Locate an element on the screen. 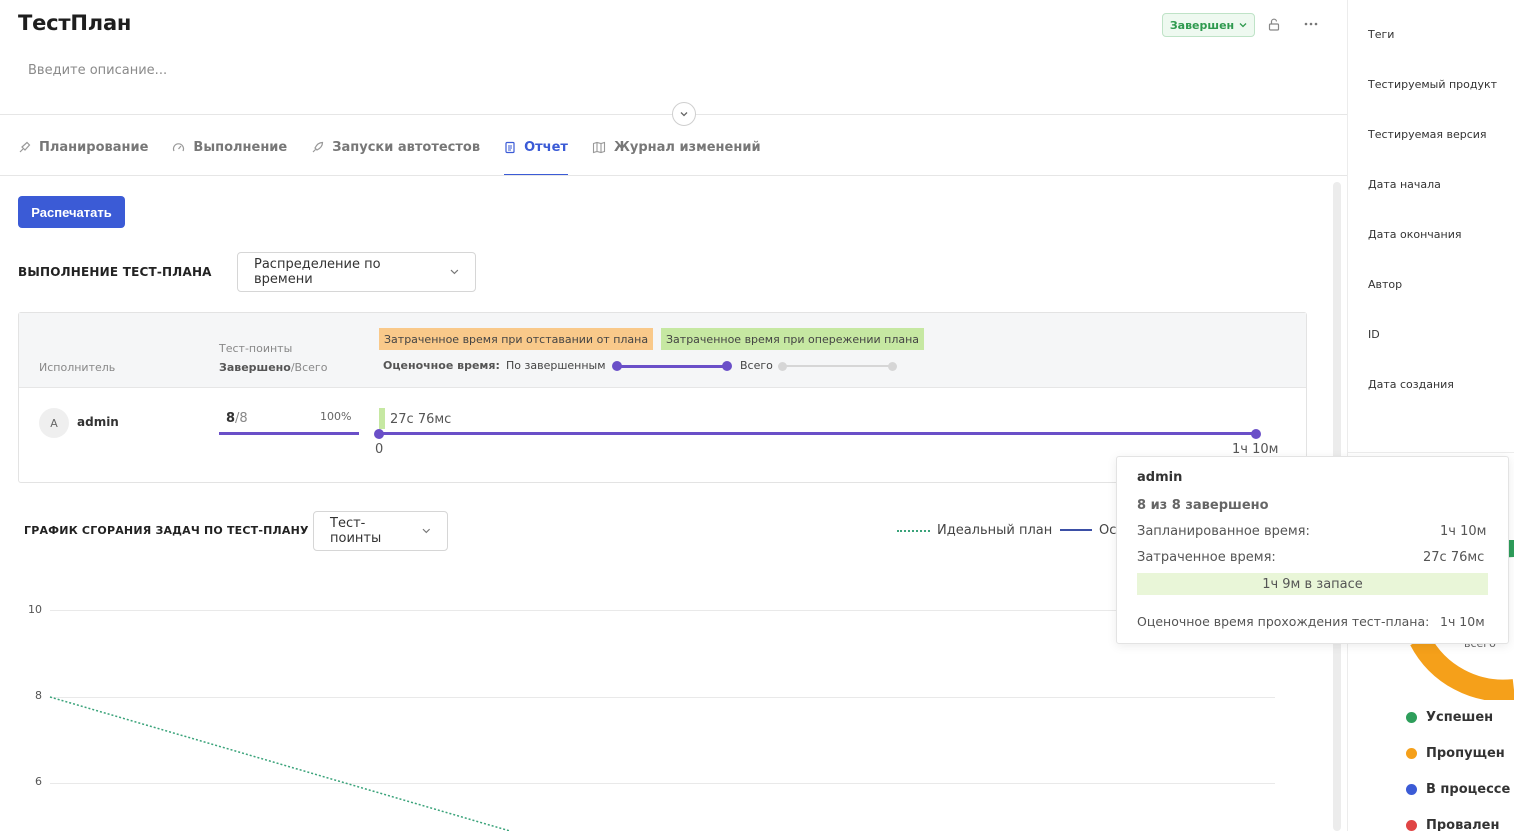 This screenshot has width=1514, height=831. estimate-all-start is located at coordinates (782, 366).